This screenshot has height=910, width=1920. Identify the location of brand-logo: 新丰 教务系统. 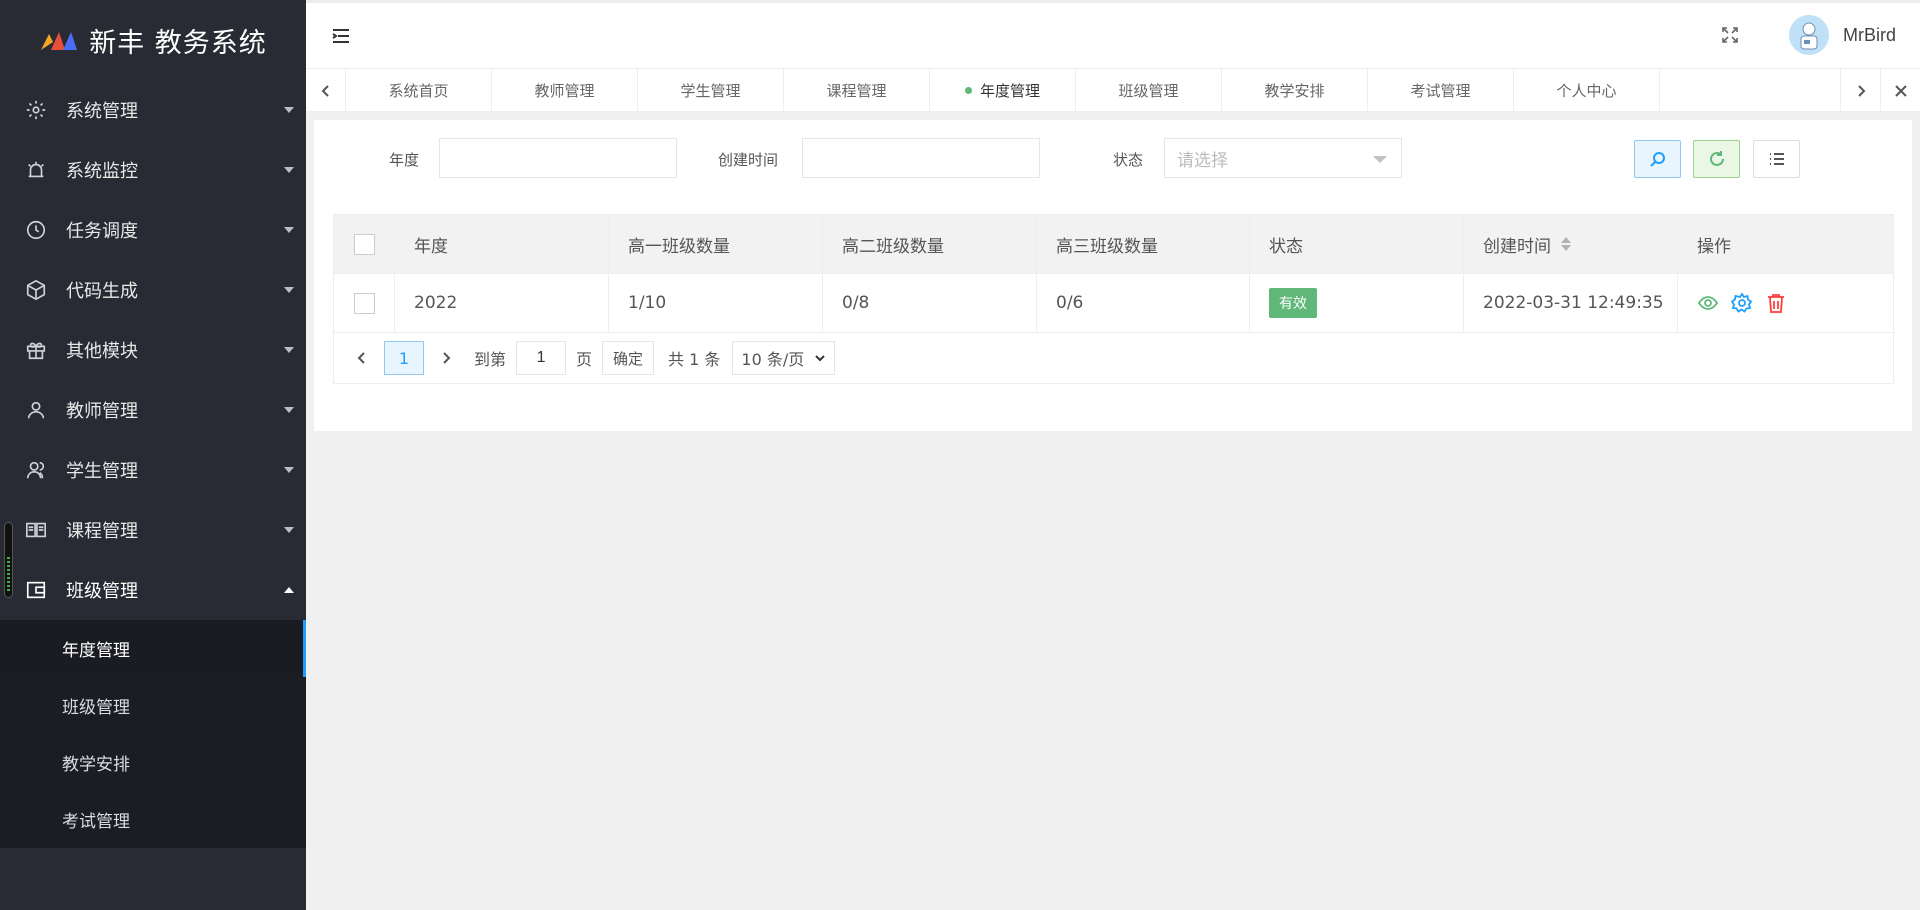
(153, 40).